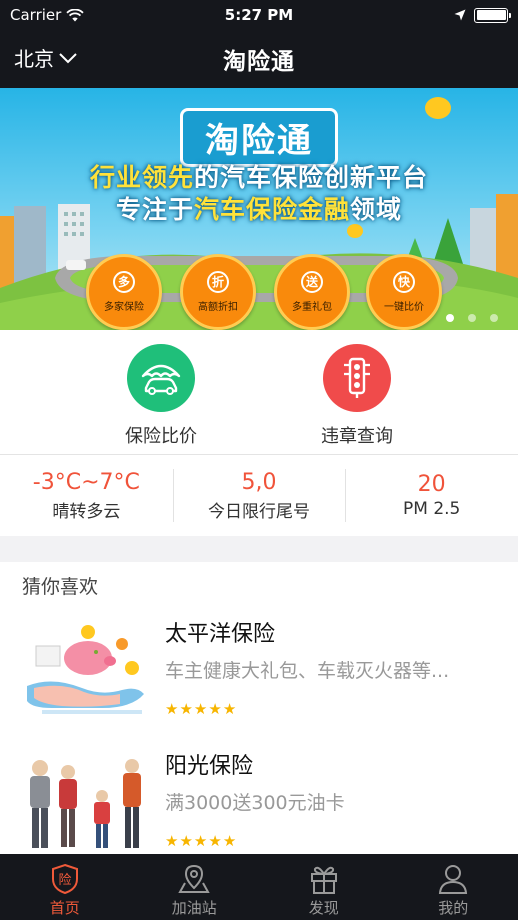 Image resolution: width=518 pixels, height=920 pixels. I want to click on tab-label: 首页, so click(64, 908).